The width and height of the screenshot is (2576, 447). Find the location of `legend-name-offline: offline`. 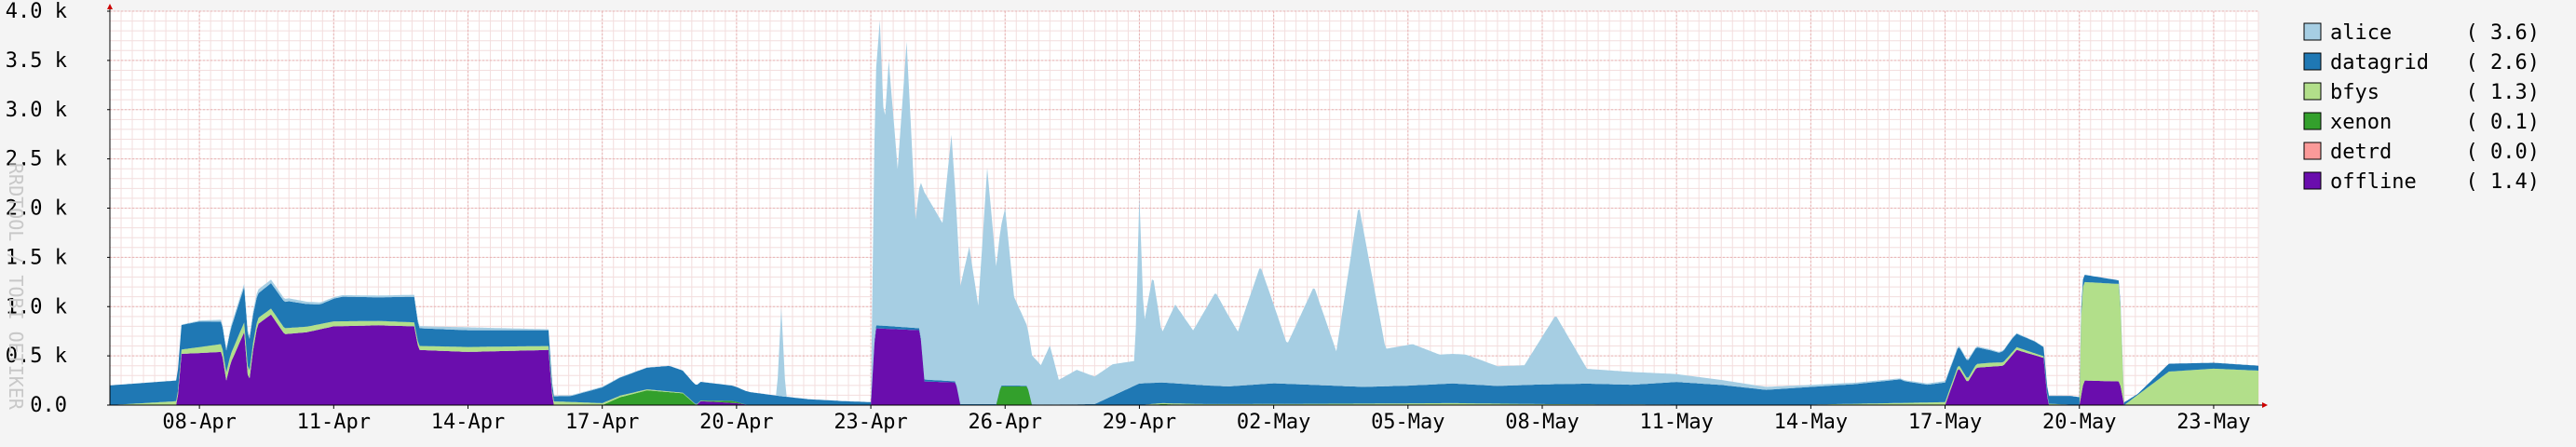

legend-name-offline: offline is located at coordinates (2373, 182).